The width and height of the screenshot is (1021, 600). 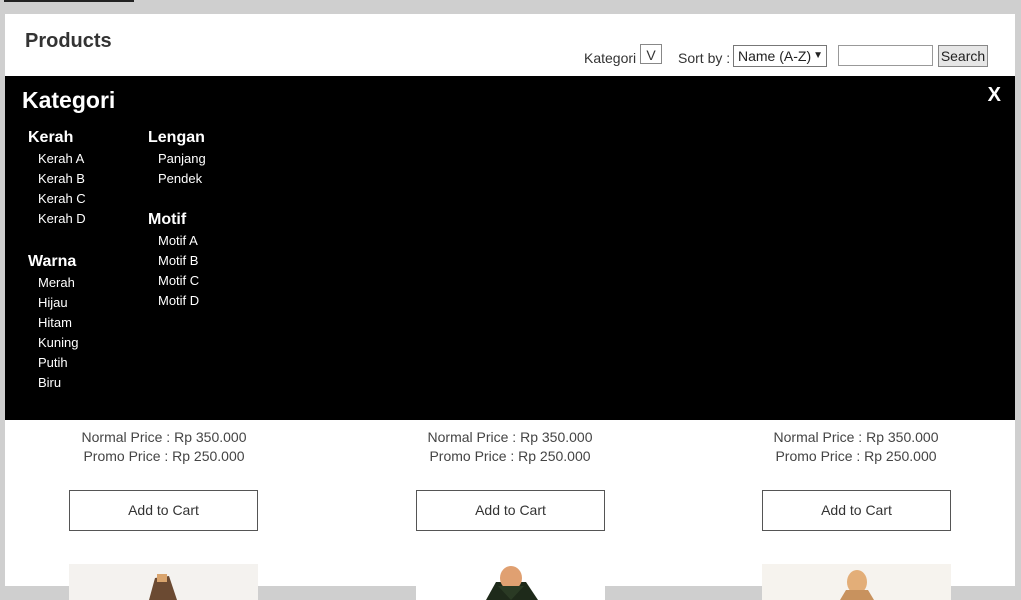 I want to click on sort-label: Sort by :, so click(x=704, y=58).